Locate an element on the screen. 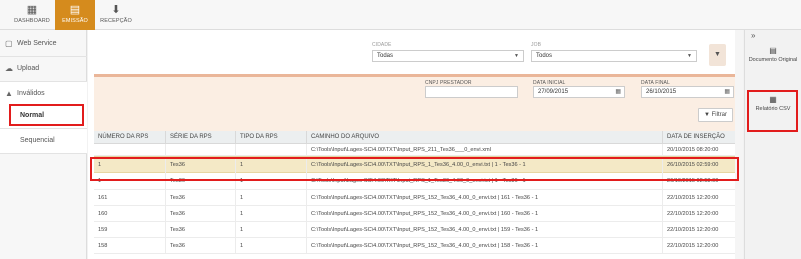  data-final-value: 26/10/2015 is located at coordinates (661, 92).